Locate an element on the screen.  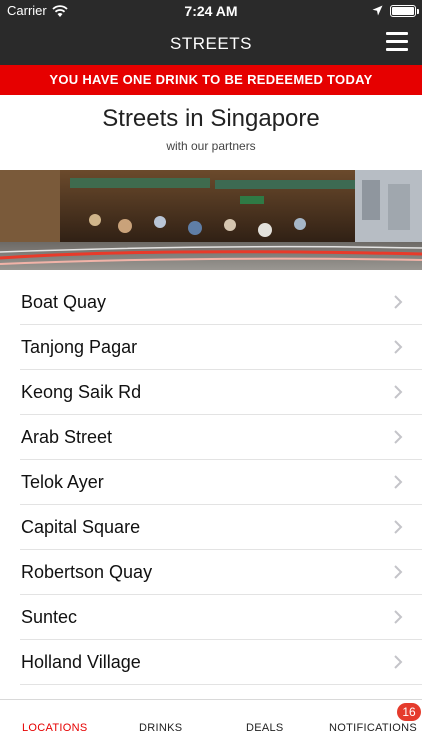
street-row-tanjong-pagar: Tanjong Pagar is located at coordinates (221, 347).